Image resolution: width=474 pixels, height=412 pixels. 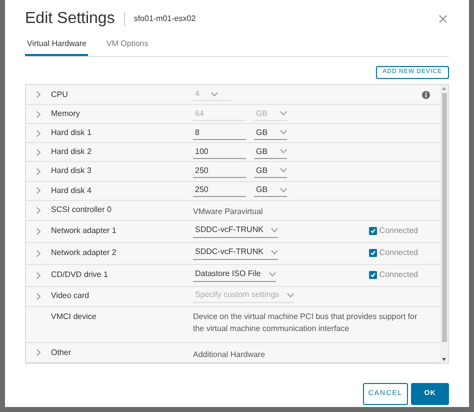 I want to click on device-label: Memory, so click(x=65, y=114).